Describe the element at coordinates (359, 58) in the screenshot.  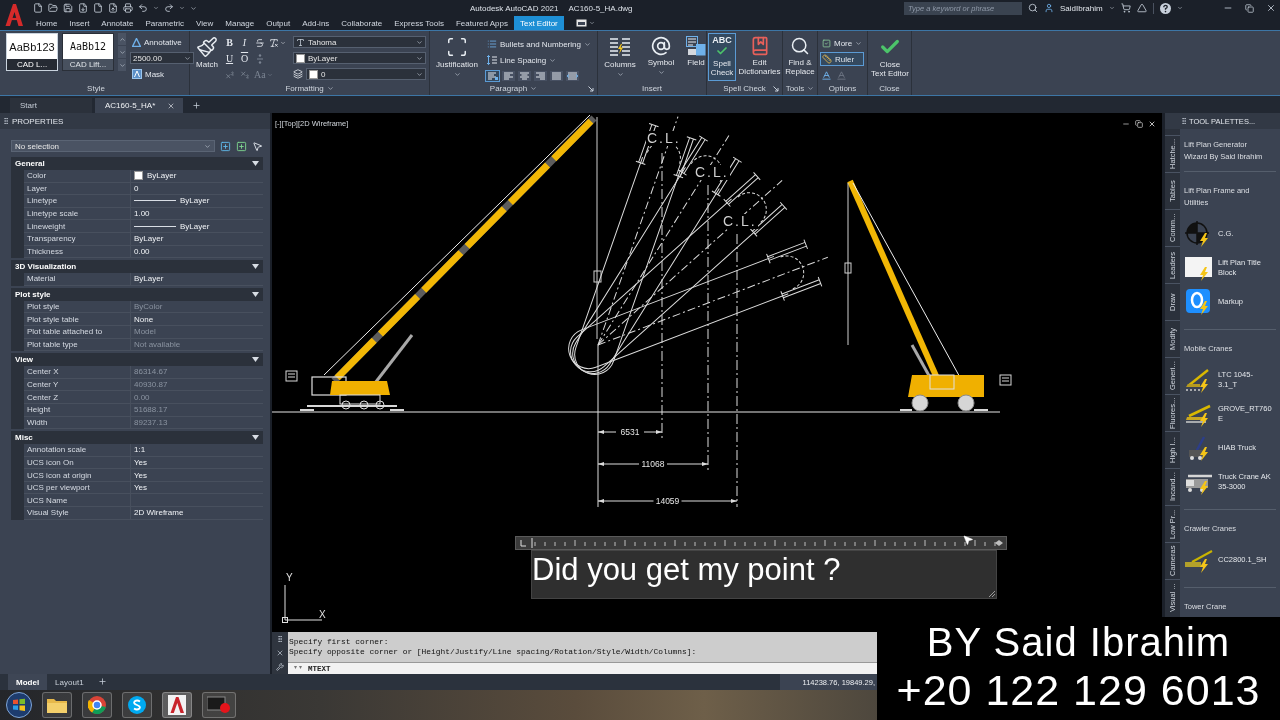
I see `text-color-dropdown: ByLayer` at that location.